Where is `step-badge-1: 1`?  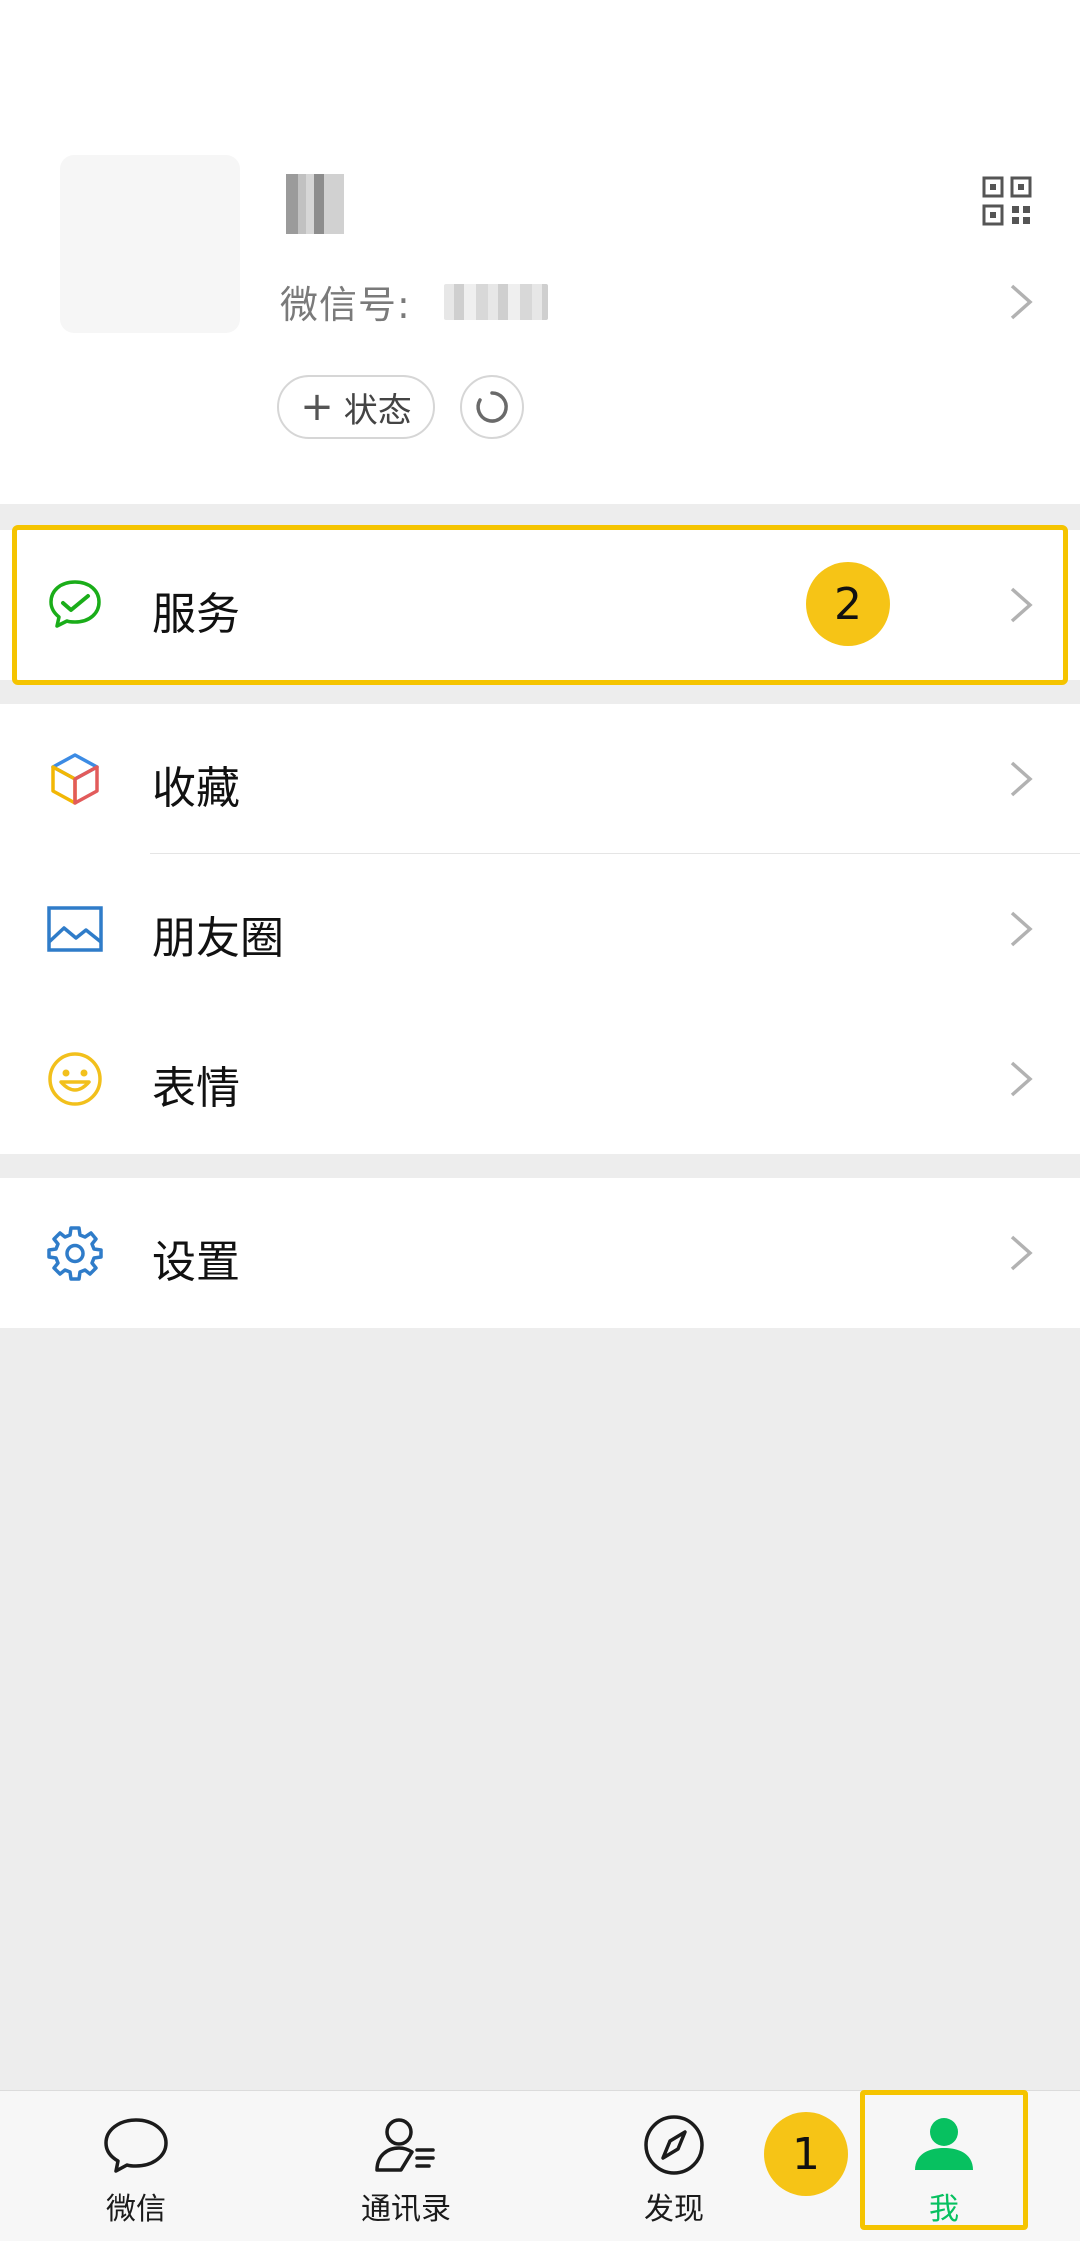 step-badge-1: 1 is located at coordinates (806, 2154).